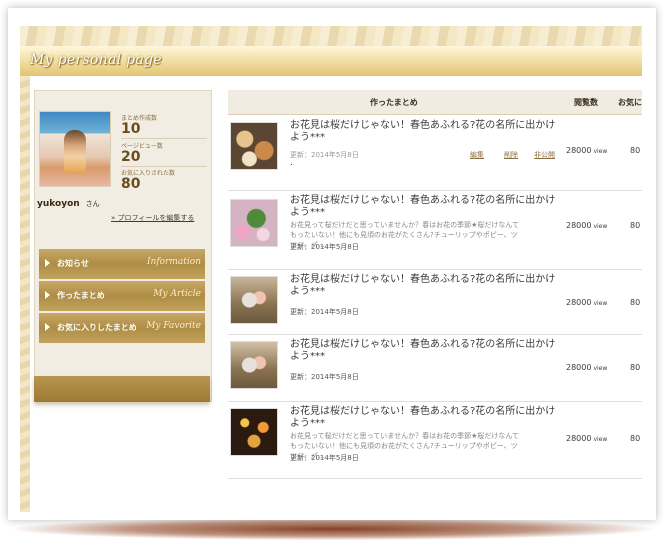 This screenshot has width=666, height=548. Describe the element at coordinates (122, 296) in the screenshot. I see `nav-my-article: 作ったまとめ My Article` at that location.